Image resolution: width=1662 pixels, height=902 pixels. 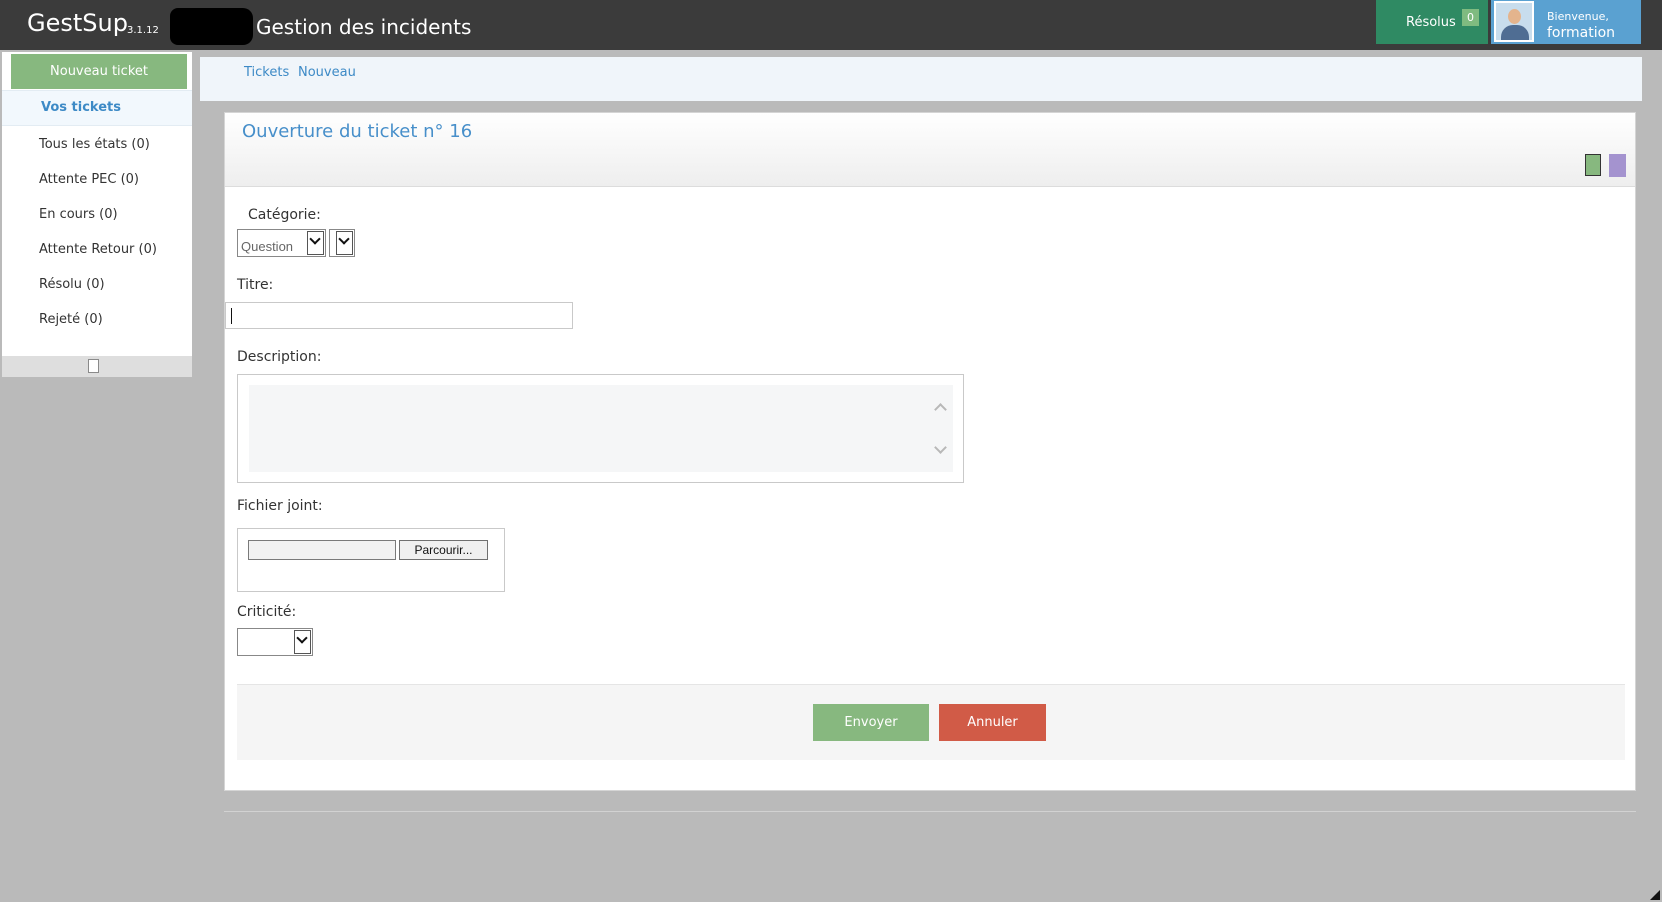 I want to click on app-logo: GestSup, so click(x=77, y=23).